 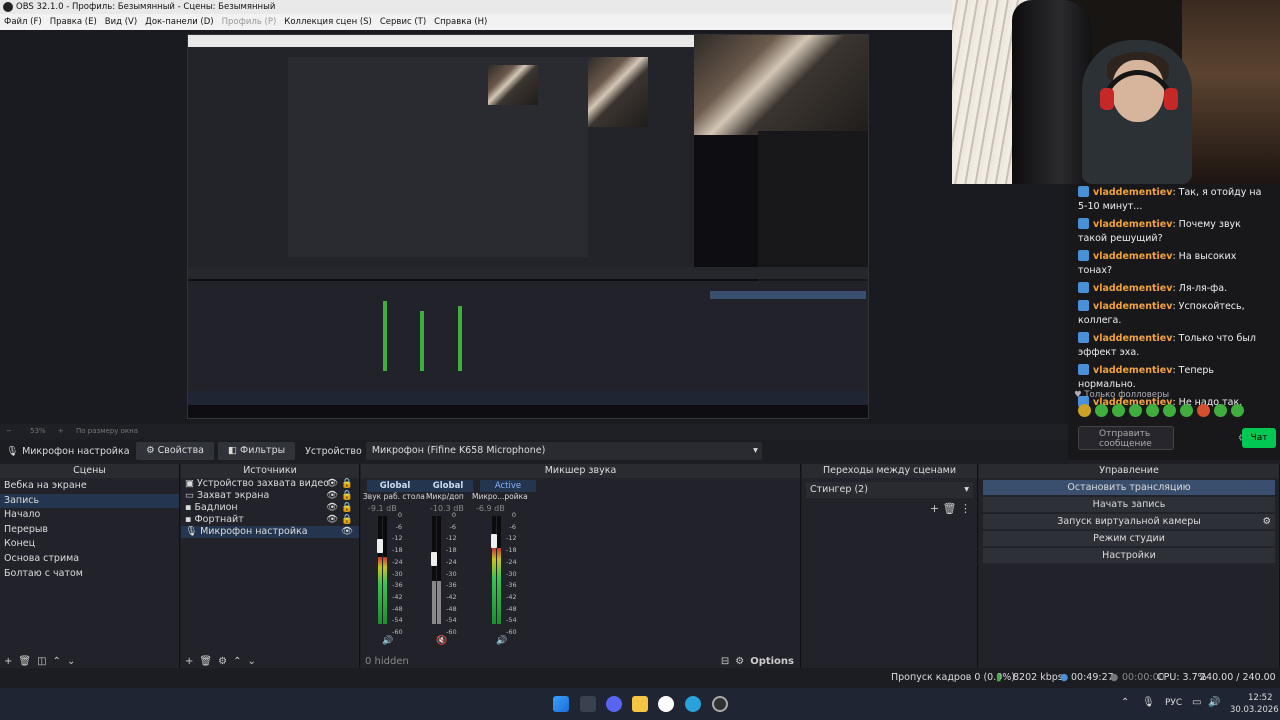 I want to click on scale-tick: 0, so click(x=453, y=515).